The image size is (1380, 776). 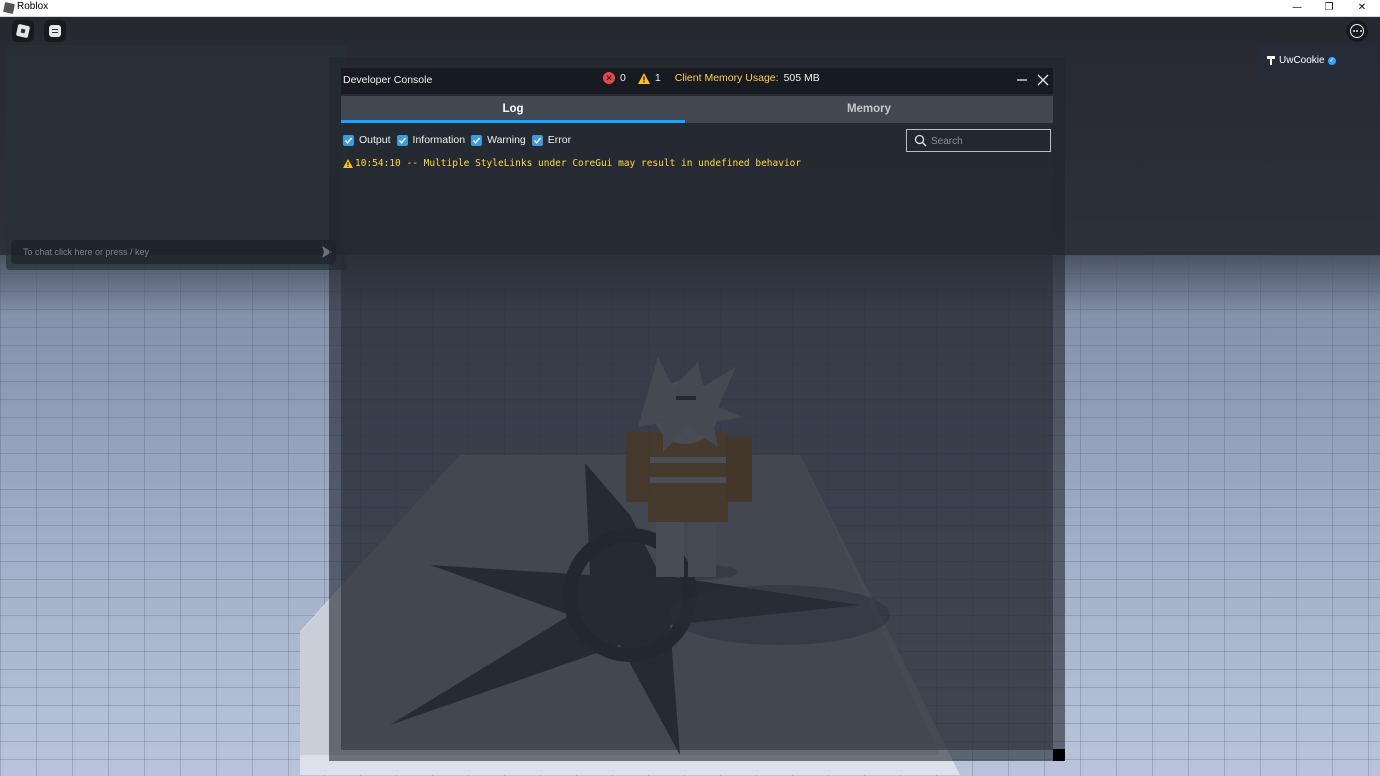 What do you see at coordinates (990, 141) in the screenshot?
I see `search-input` at bounding box center [990, 141].